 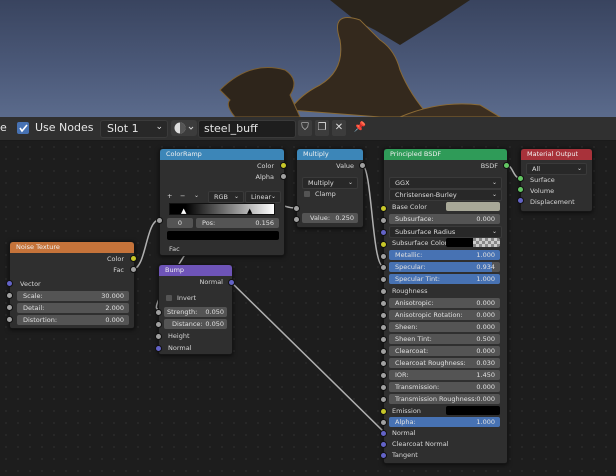 I want to click on bsdf-transmission-socket, so click(x=383, y=387).